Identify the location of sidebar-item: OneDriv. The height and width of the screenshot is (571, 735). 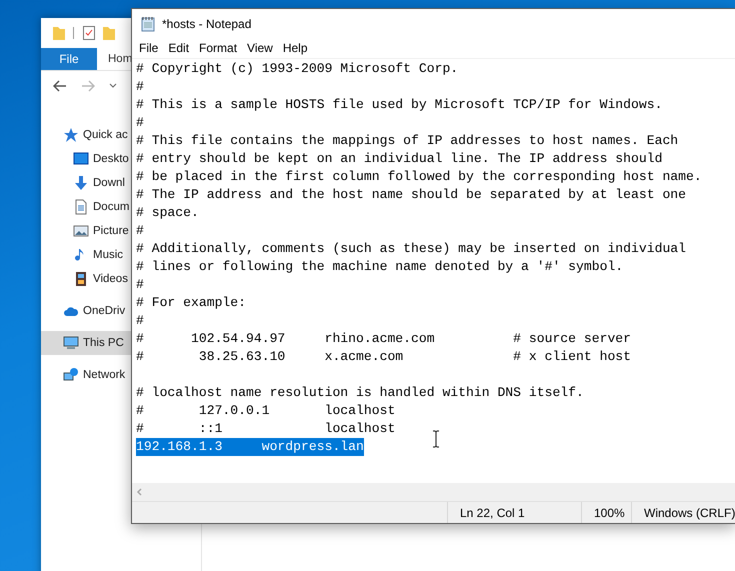
(86, 311).